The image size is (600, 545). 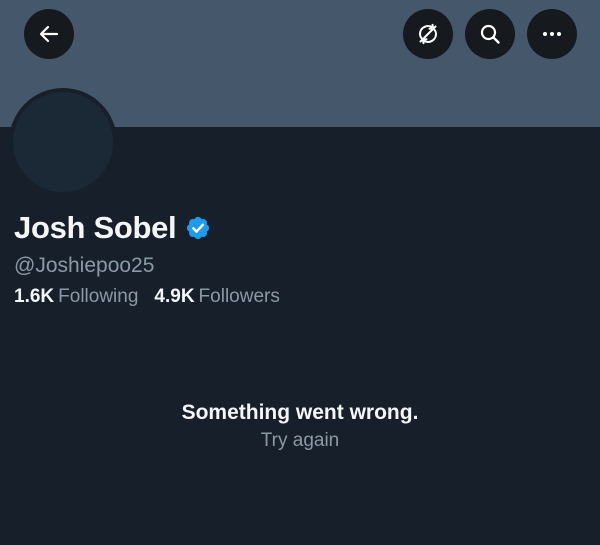 I want to click on verified-badge-icon, so click(x=198, y=228).